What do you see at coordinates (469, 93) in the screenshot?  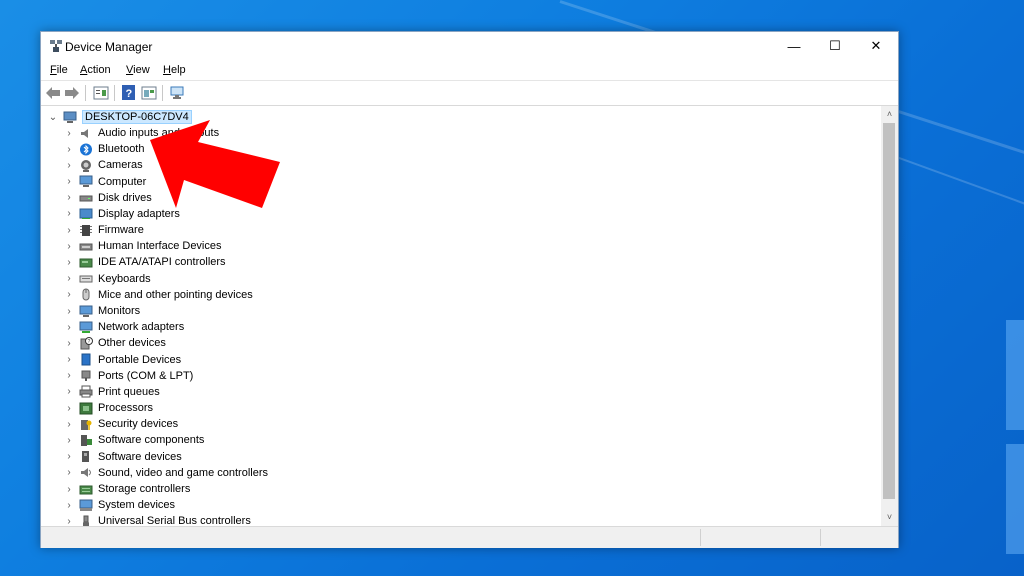 I see `toolbar: ?` at bounding box center [469, 93].